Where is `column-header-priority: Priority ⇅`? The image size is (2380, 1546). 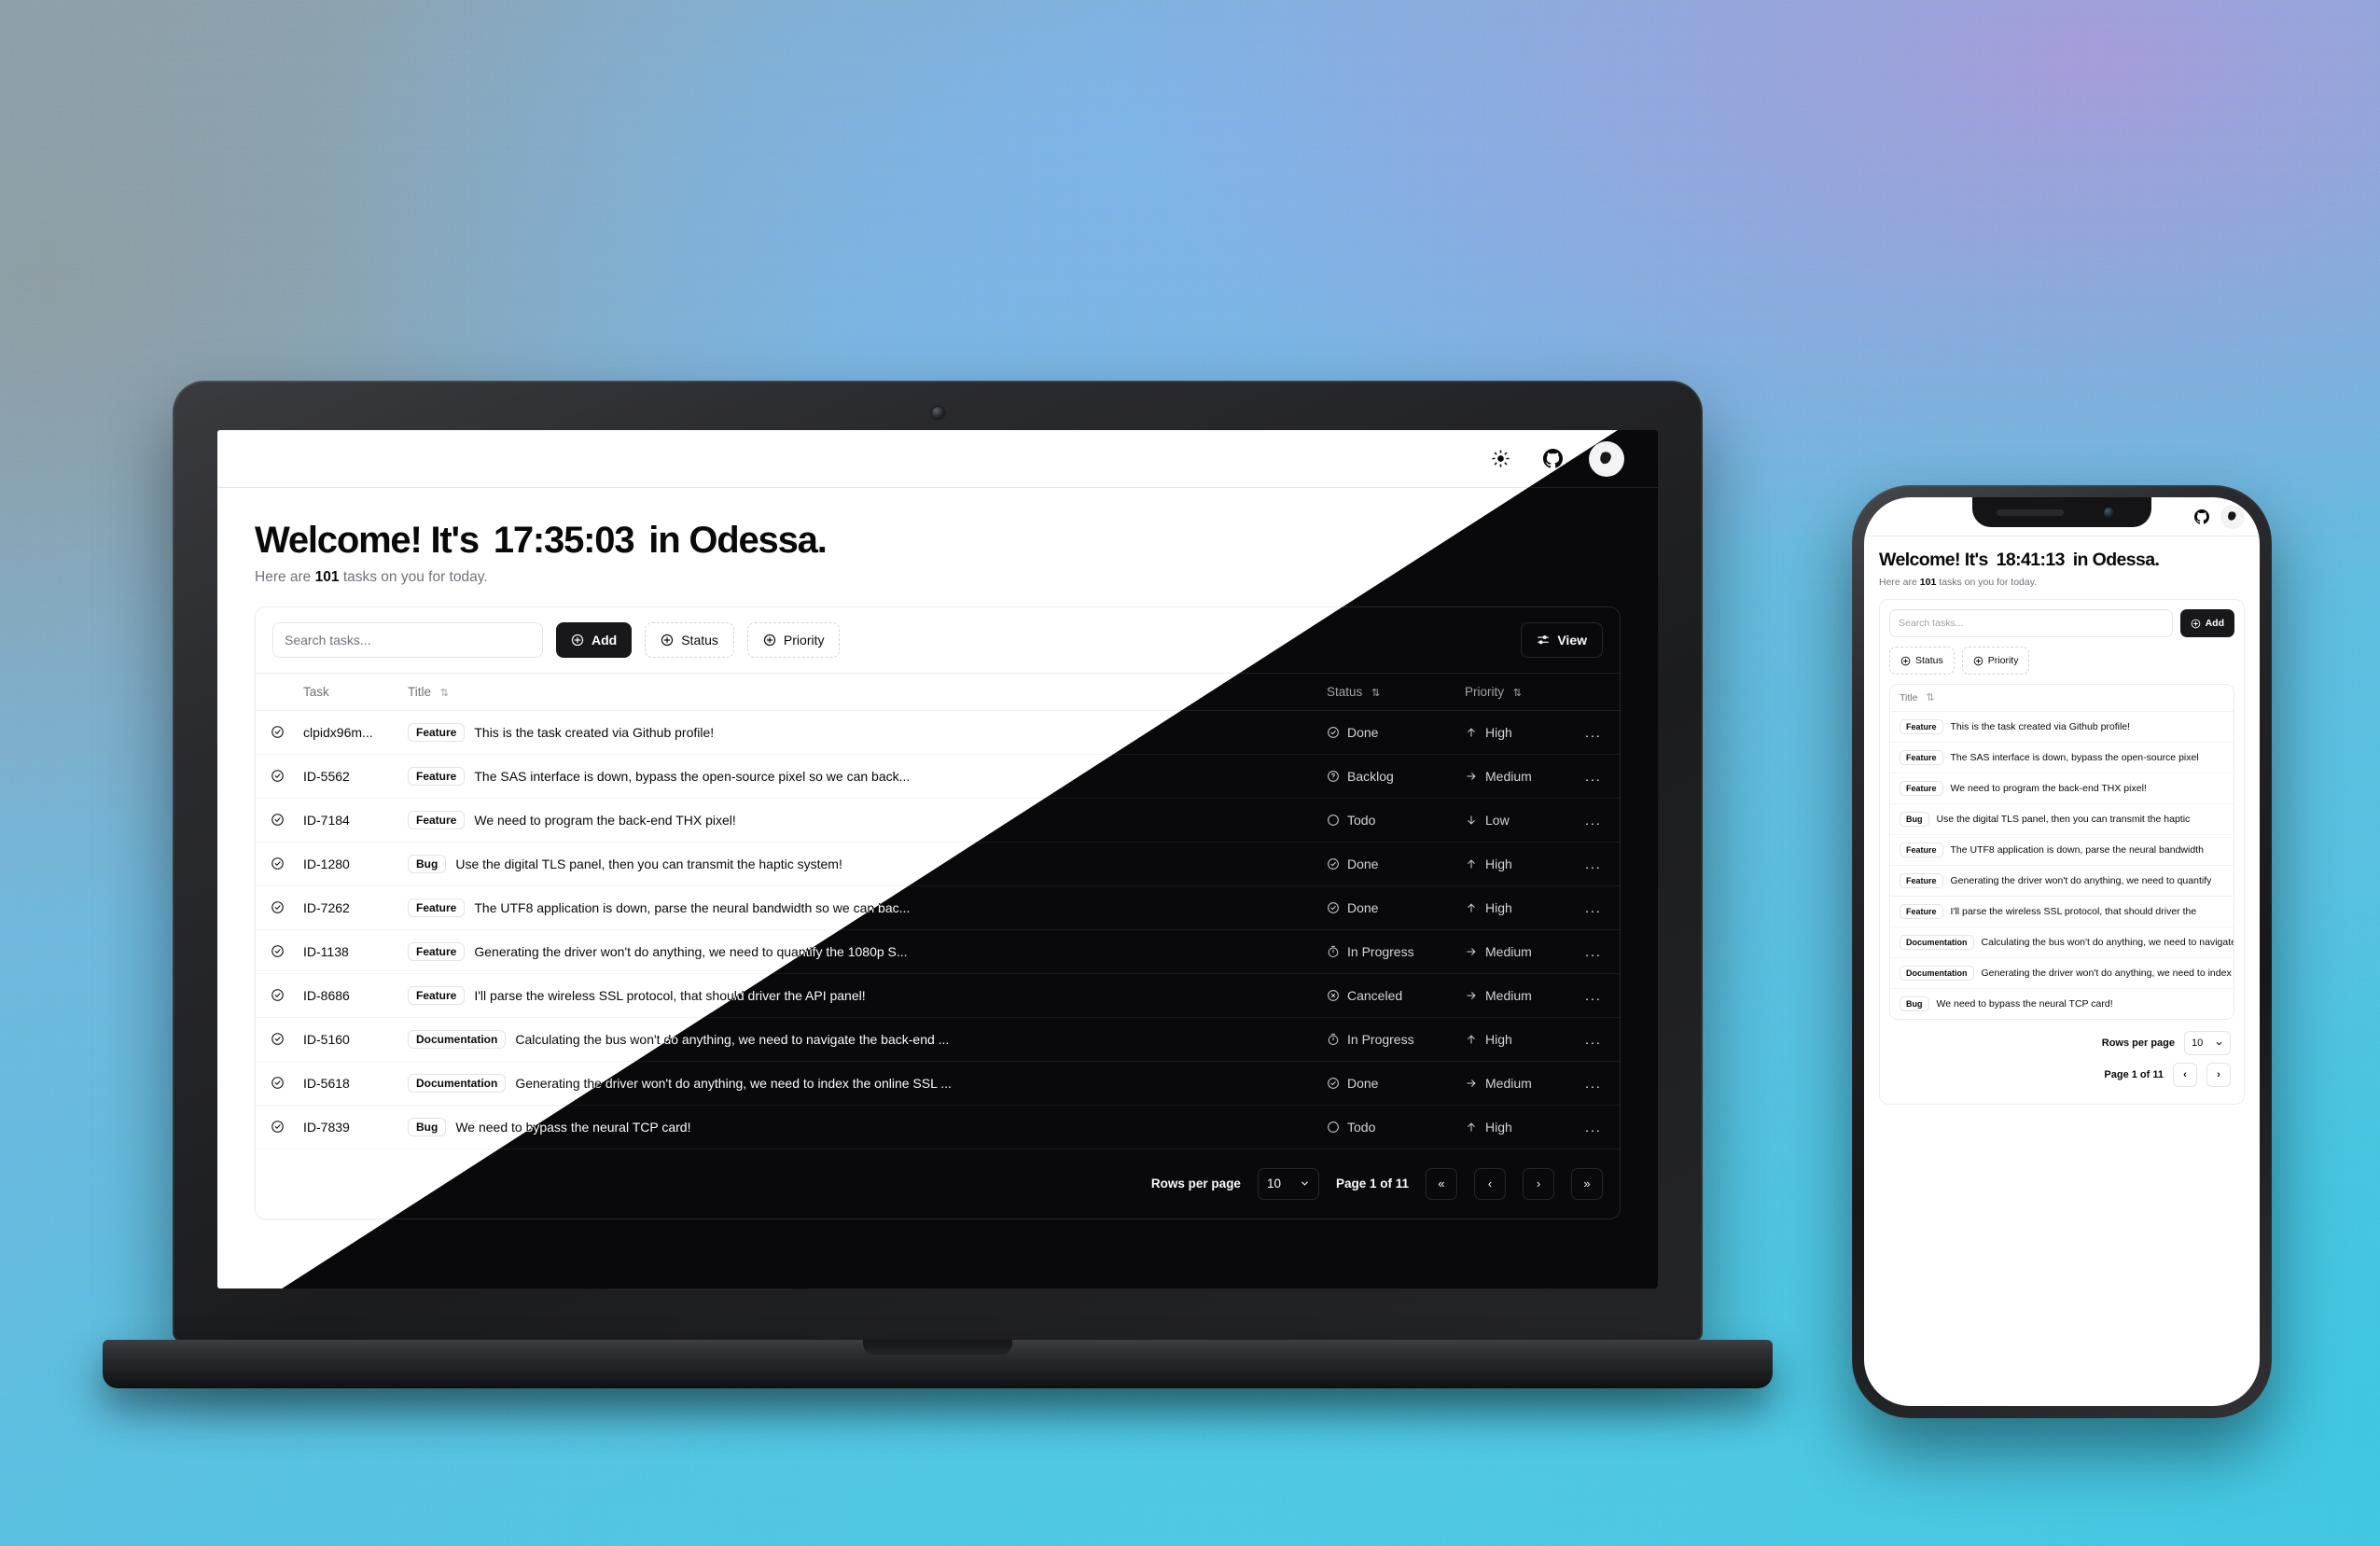
column-header-priority: Priority ⇅ is located at coordinates (1511, 692).